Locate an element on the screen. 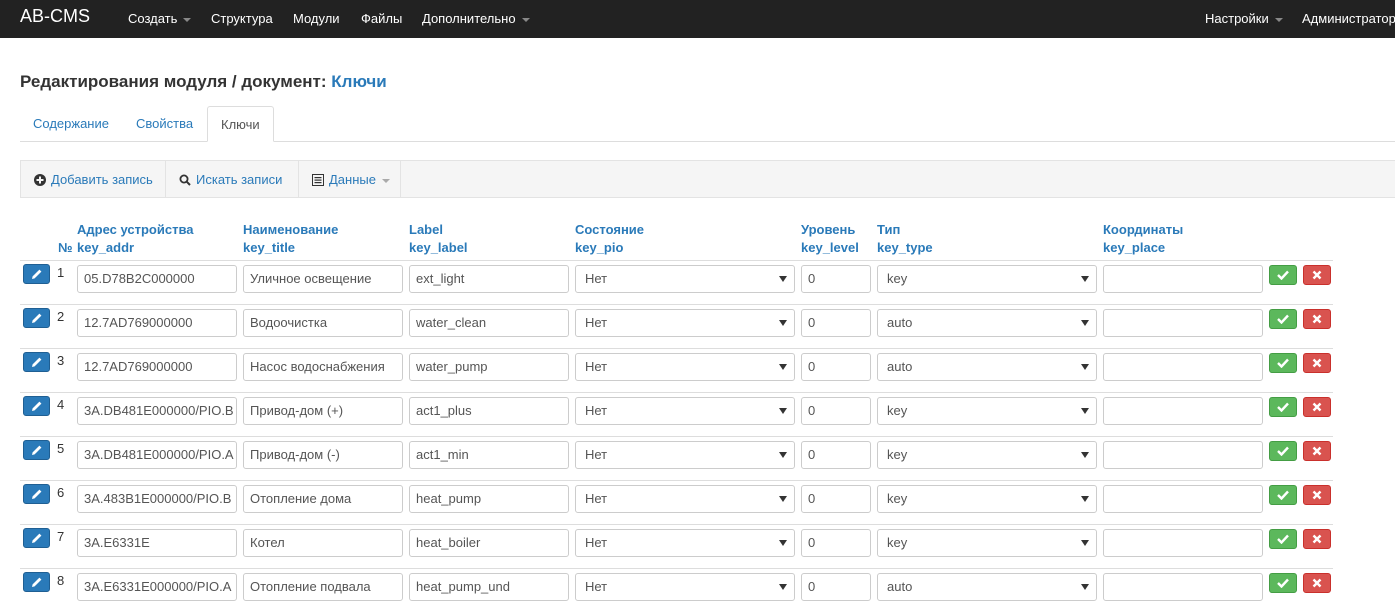  brand-logo: AB-CMS is located at coordinates (55, 16).